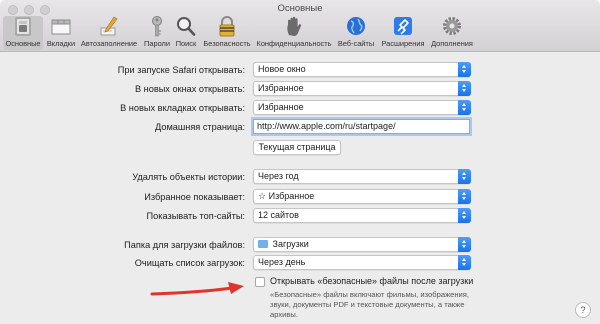  I want to click on new-tabs-label: В новых вкладках открывать:, so click(182, 108).